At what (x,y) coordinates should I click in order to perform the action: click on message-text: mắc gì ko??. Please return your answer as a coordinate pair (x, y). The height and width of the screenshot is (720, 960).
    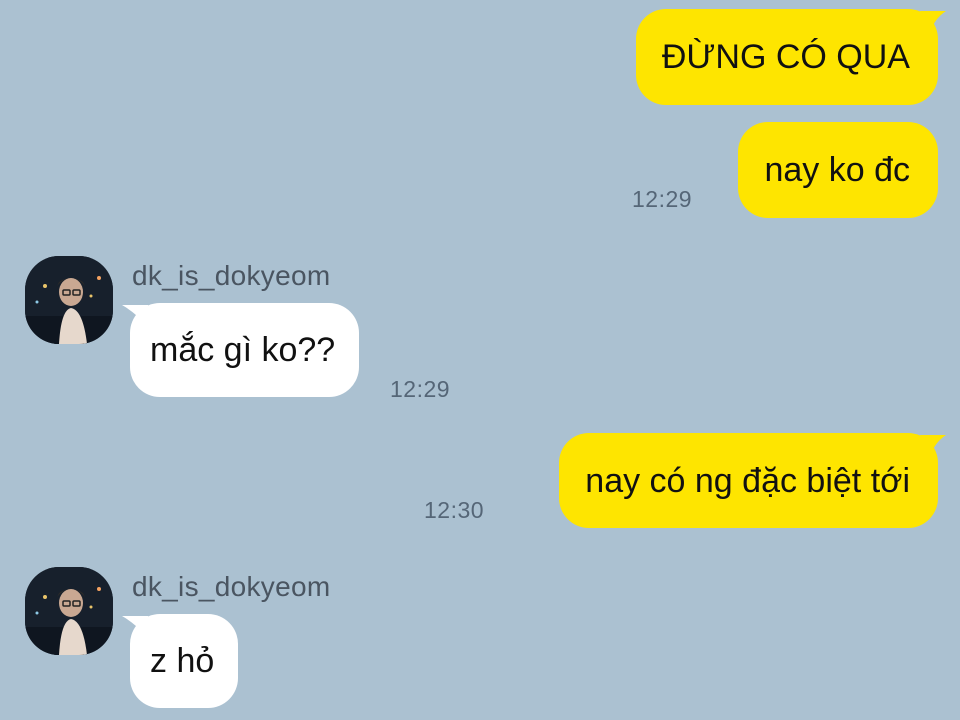
    Looking at the image, I should click on (243, 350).